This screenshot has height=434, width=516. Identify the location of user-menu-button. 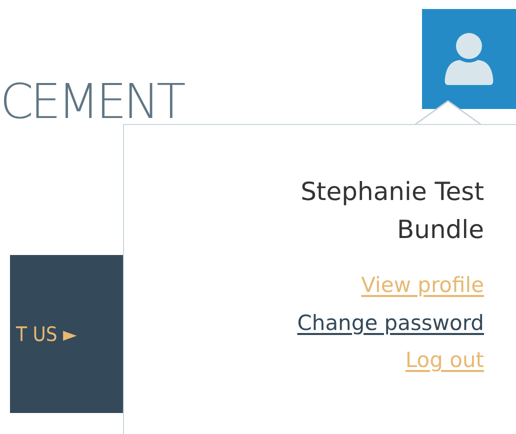
(469, 59).